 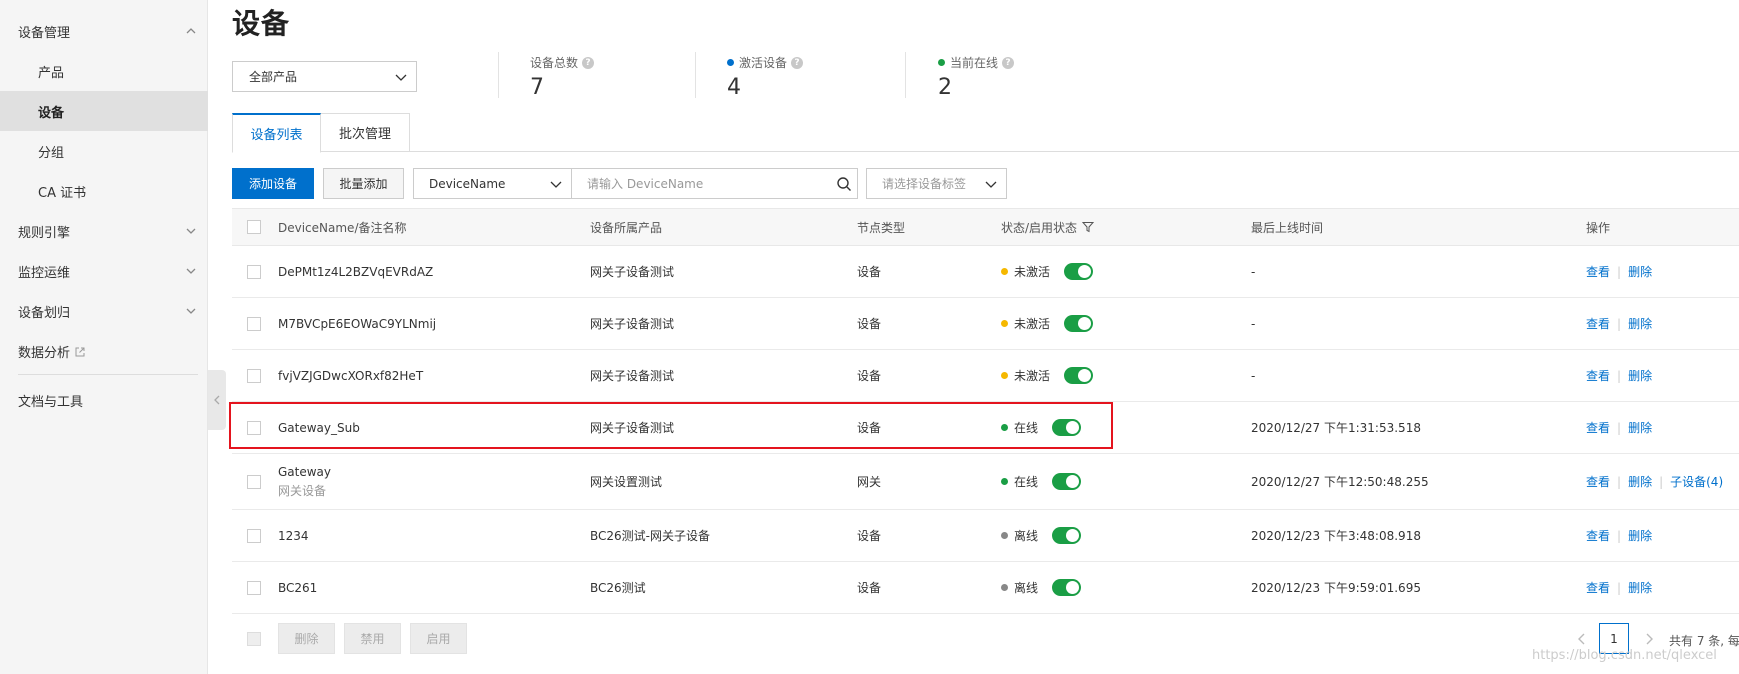 What do you see at coordinates (1088, 227) in the screenshot?
I see `filter-icon` at bounding box center [1088, 227].